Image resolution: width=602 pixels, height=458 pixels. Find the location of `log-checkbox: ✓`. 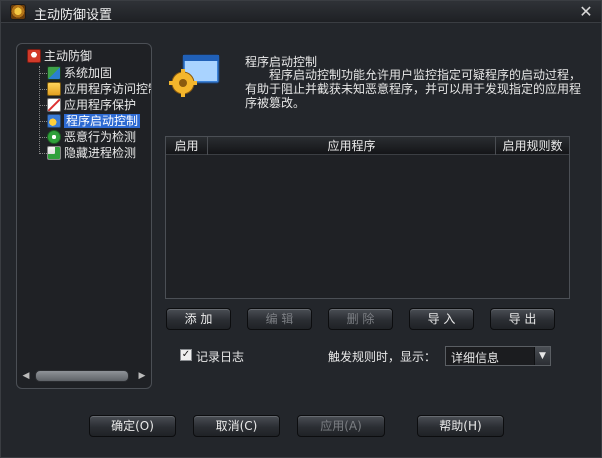

log-checkbox: ✓ is located at coordinates (186, 355).